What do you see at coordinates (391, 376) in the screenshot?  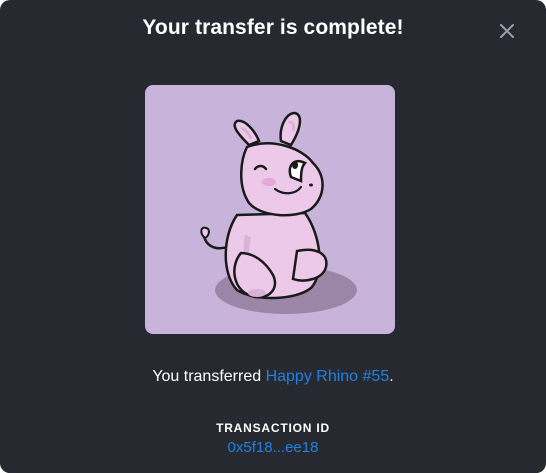 I see `message-suffix: .` at bounding box center [391, 376].